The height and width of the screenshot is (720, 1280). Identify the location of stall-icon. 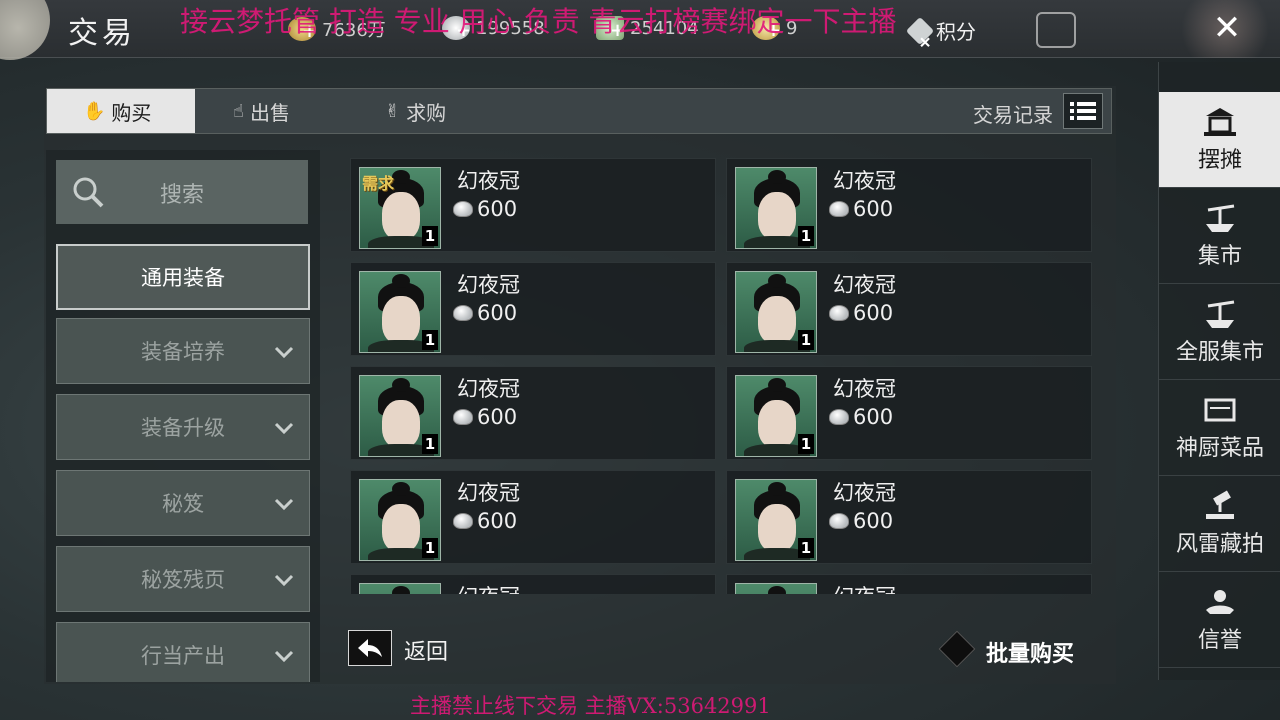
(1220, 121).